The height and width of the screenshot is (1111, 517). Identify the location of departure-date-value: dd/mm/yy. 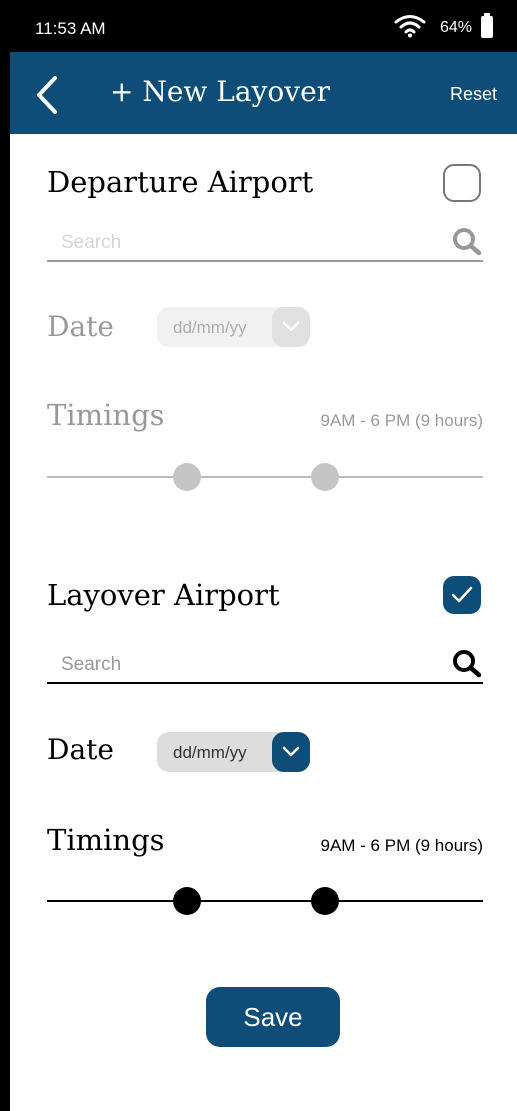
(210, 327).